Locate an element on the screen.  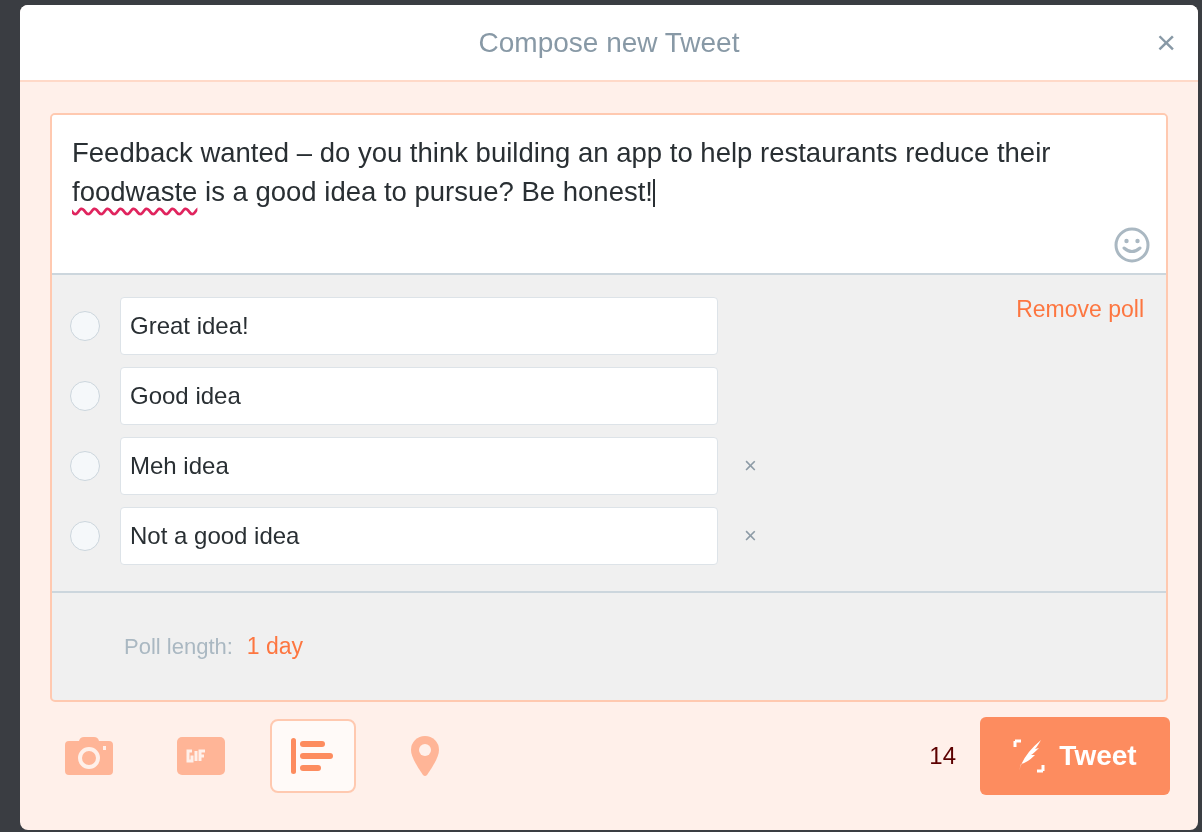
close-button: × is located at coordinates (1166, 42).